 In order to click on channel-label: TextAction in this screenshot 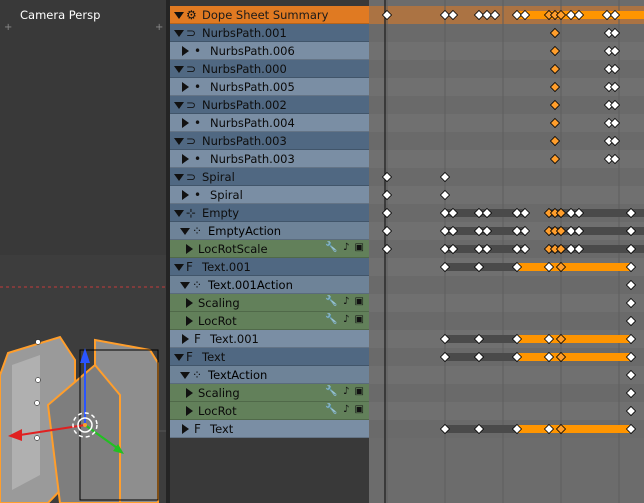, I will do `click(238, 375)`.